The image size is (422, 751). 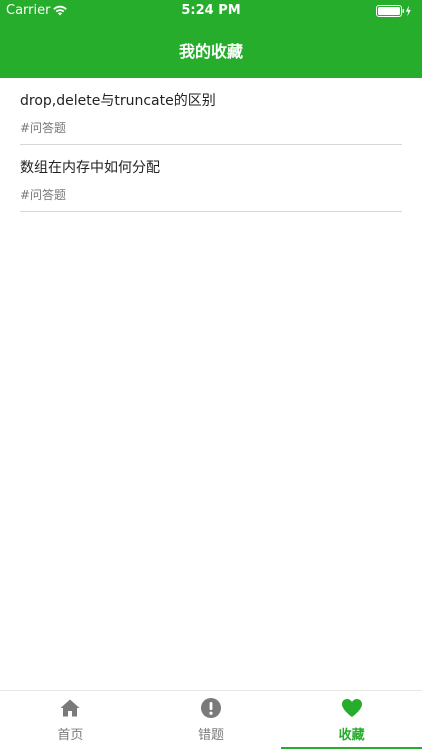 What do you see at coordinates (211, 708) in the screenshot?
I see `alert-icon` at bounding box center [211, 708].